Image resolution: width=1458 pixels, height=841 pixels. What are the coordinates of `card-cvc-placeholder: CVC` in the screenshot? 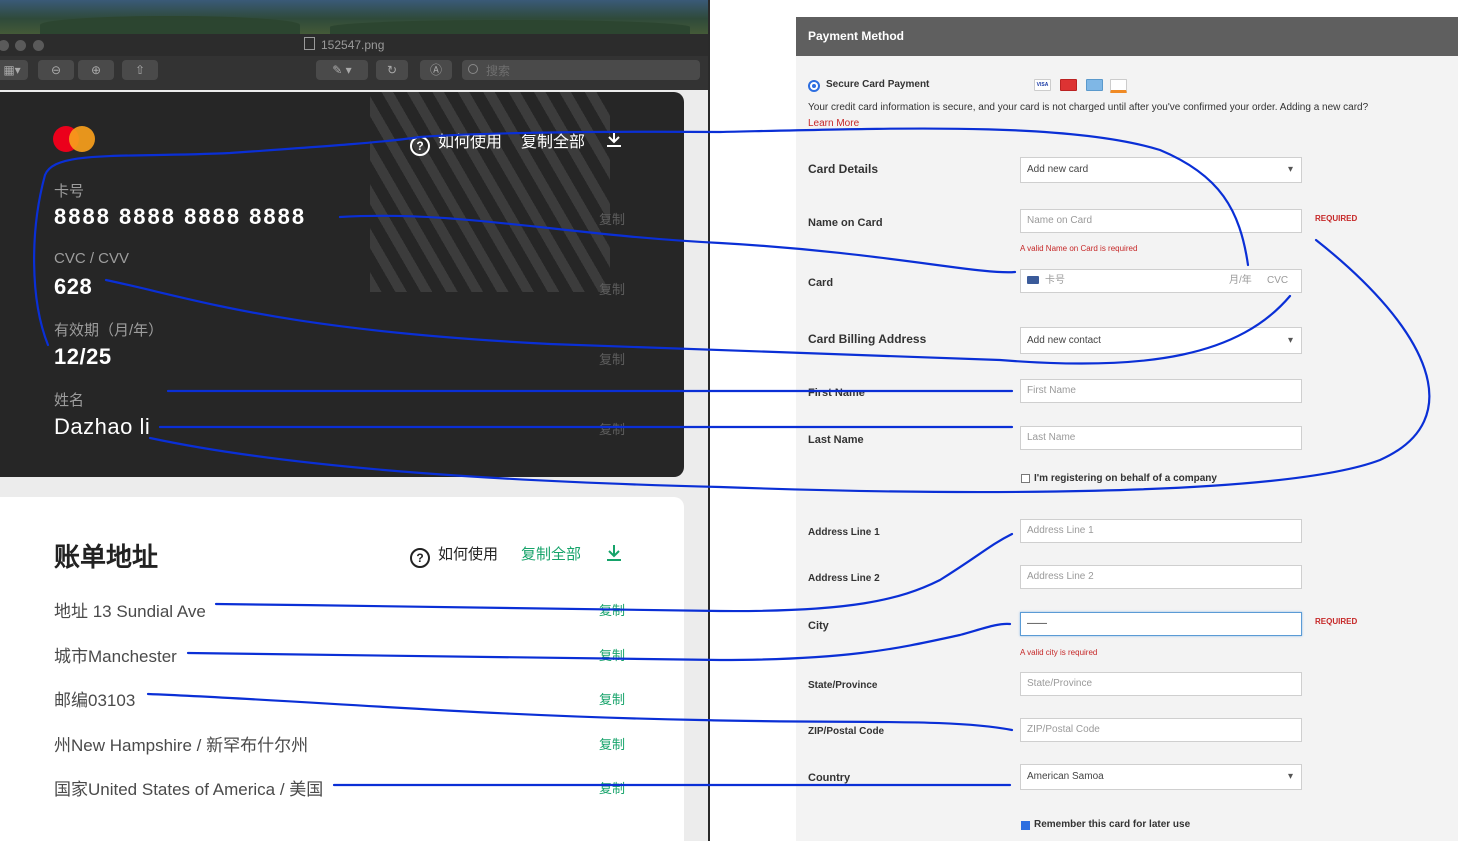 It's located at (1277, 281).